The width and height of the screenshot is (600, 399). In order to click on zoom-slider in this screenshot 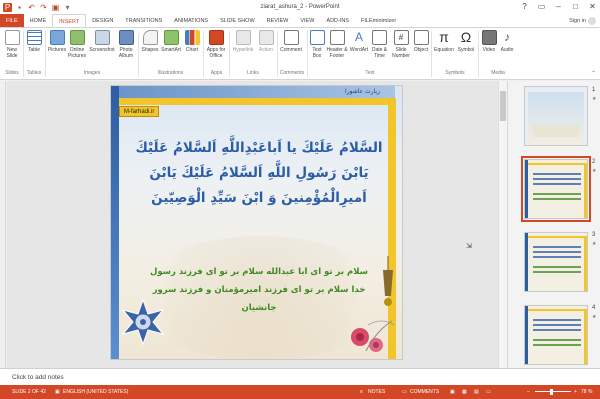, I will do `click(553, 391)`.